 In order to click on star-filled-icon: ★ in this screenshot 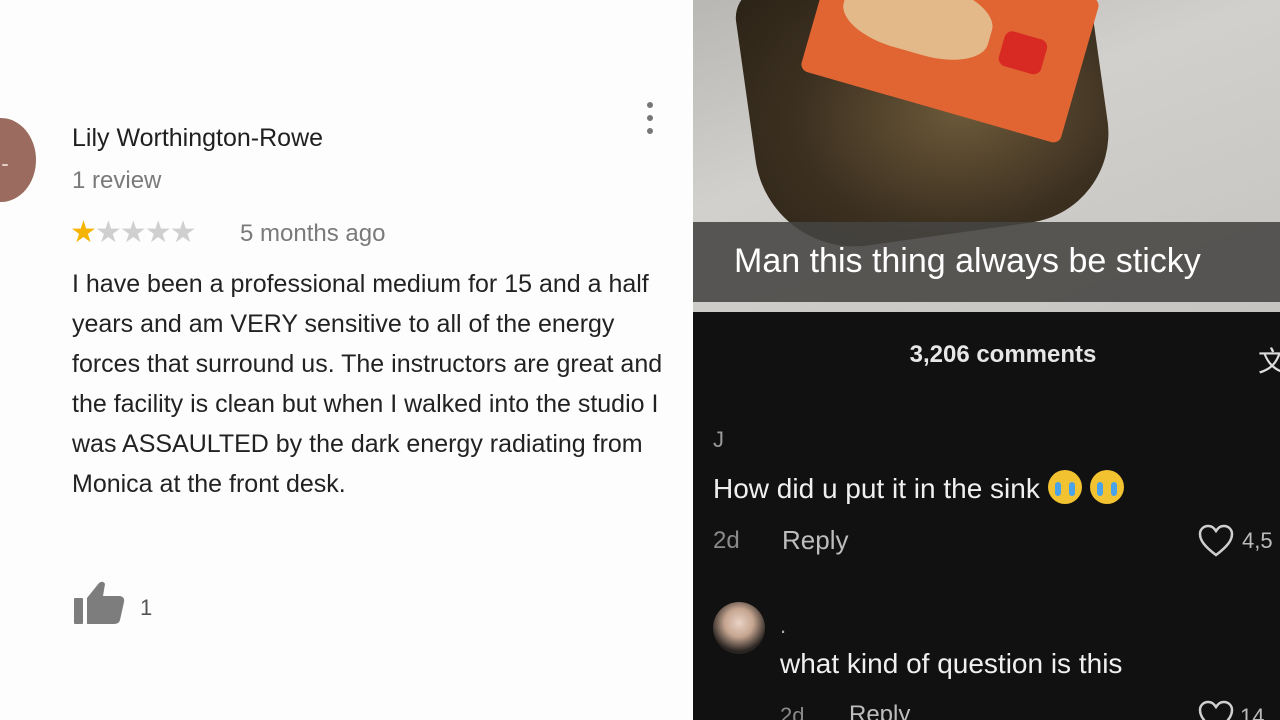, I will do `click(83, 232)`.